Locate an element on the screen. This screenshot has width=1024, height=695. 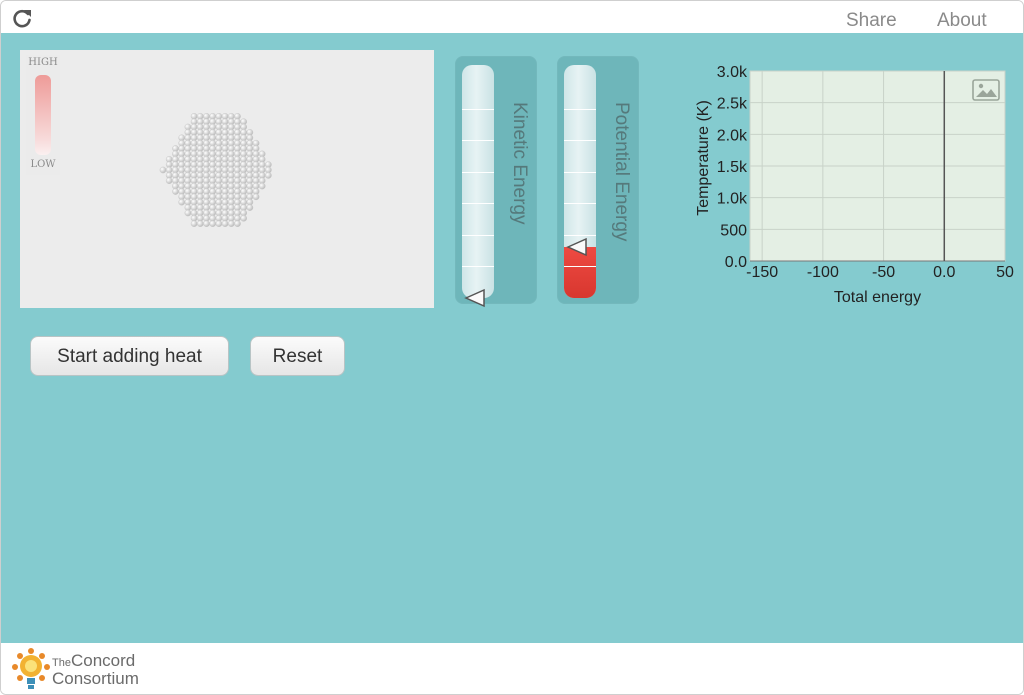
y-tick-label: 3.0k is located at coordinates (732, 72).